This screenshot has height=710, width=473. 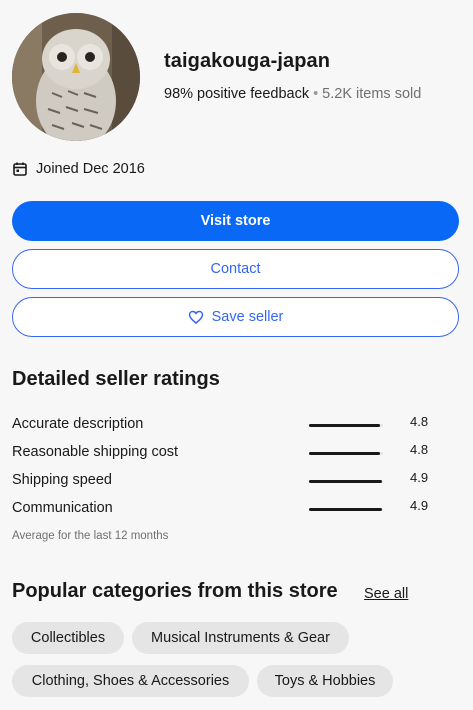 What do you see at coordinates (20, 169) in the screenshot?
I see `calendar-icon` at bounding box center [20, 169].